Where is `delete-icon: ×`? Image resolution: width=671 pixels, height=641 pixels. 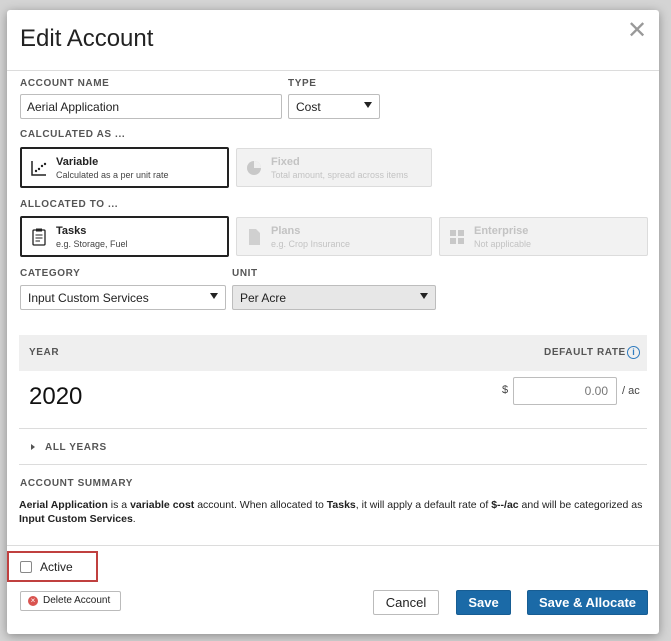
delete-icon: × is located at coordinates (33, 601).